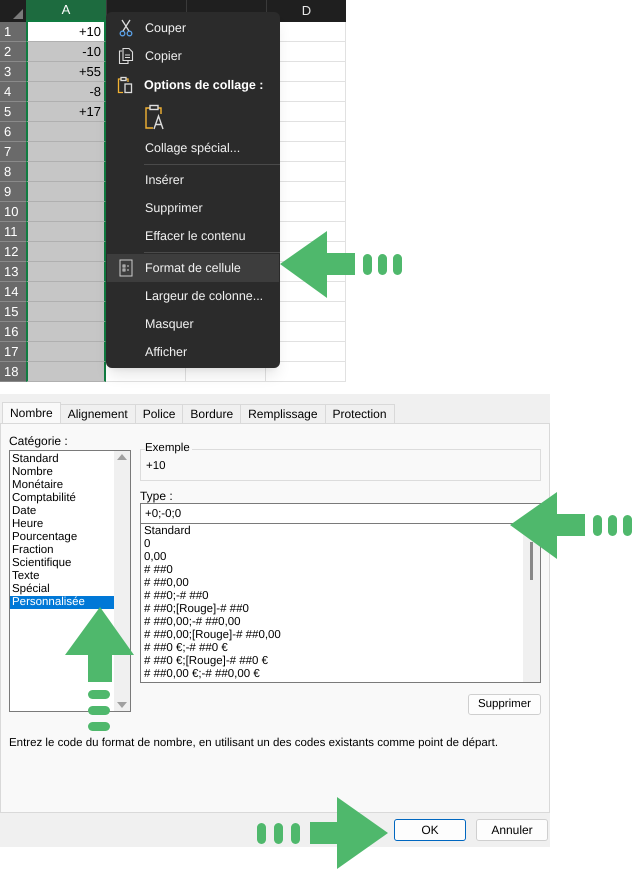  Describe the element at coordinates (204, 85) in the screenshot. I see `menu-heading: Options de collage :` at that location.